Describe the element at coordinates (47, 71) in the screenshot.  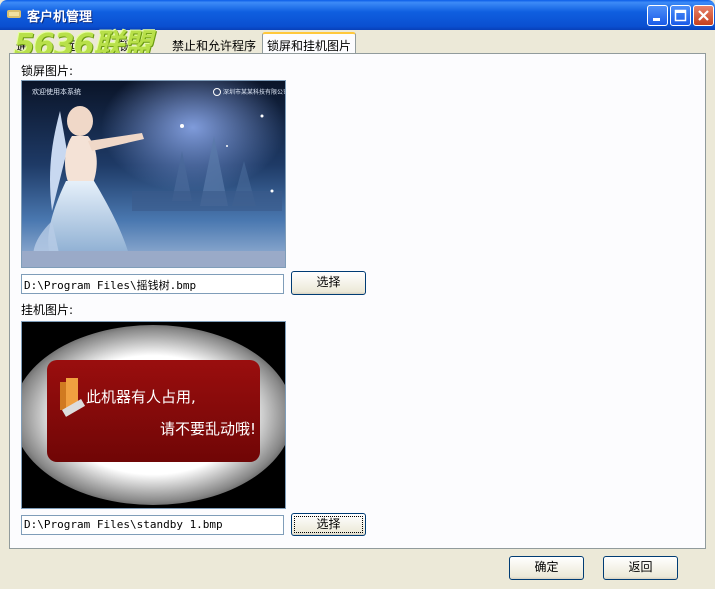
I see `lock-screen-label: 锁屏图片:` at that location.